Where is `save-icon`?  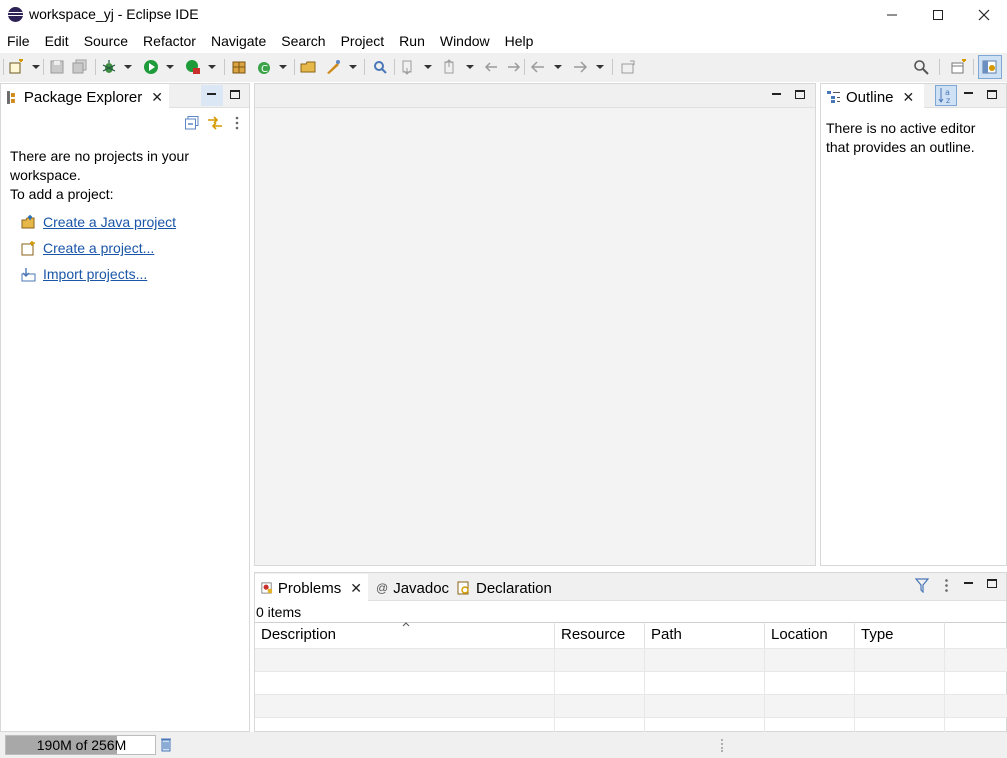
save-icon is located at coordinates (57, 67).